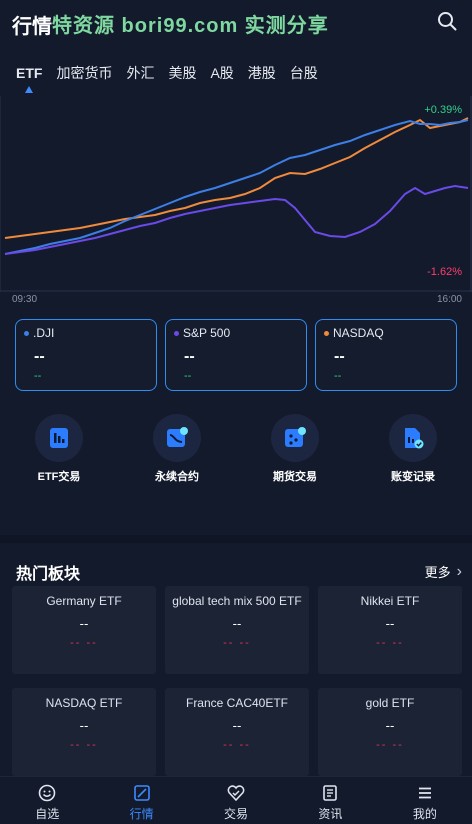 The height and width of the screenshot is (824, 472). Describe the element at coordinates (261, 73) in the screenshot. I see `tab-label: 港股` at that location.